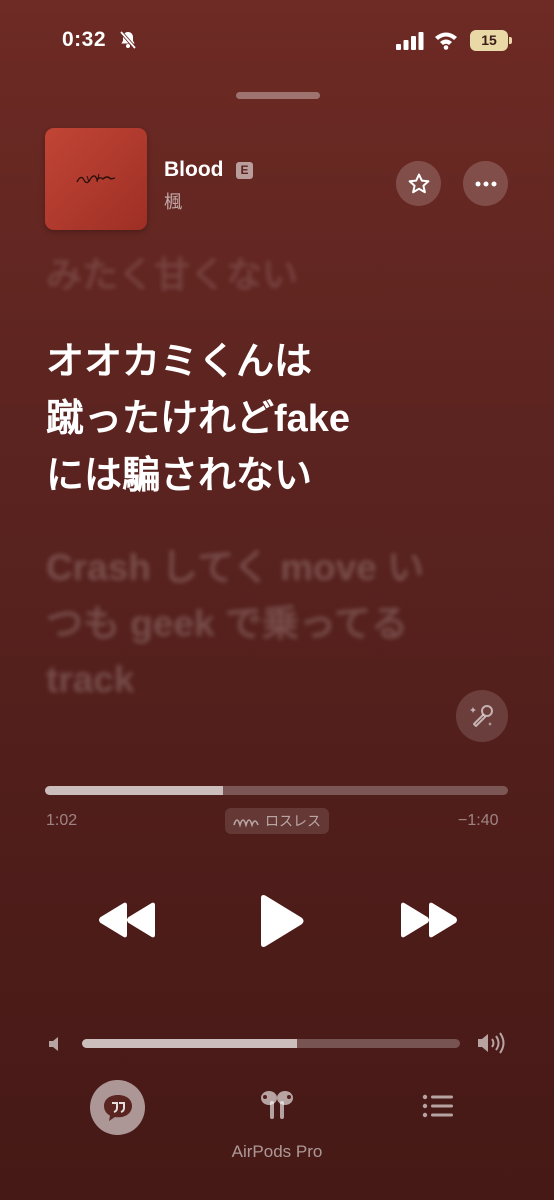  Describe the element at coordinates (172, 272) in the screenshot. I see `lyric-line-previous: みたく甘くない` at that location.